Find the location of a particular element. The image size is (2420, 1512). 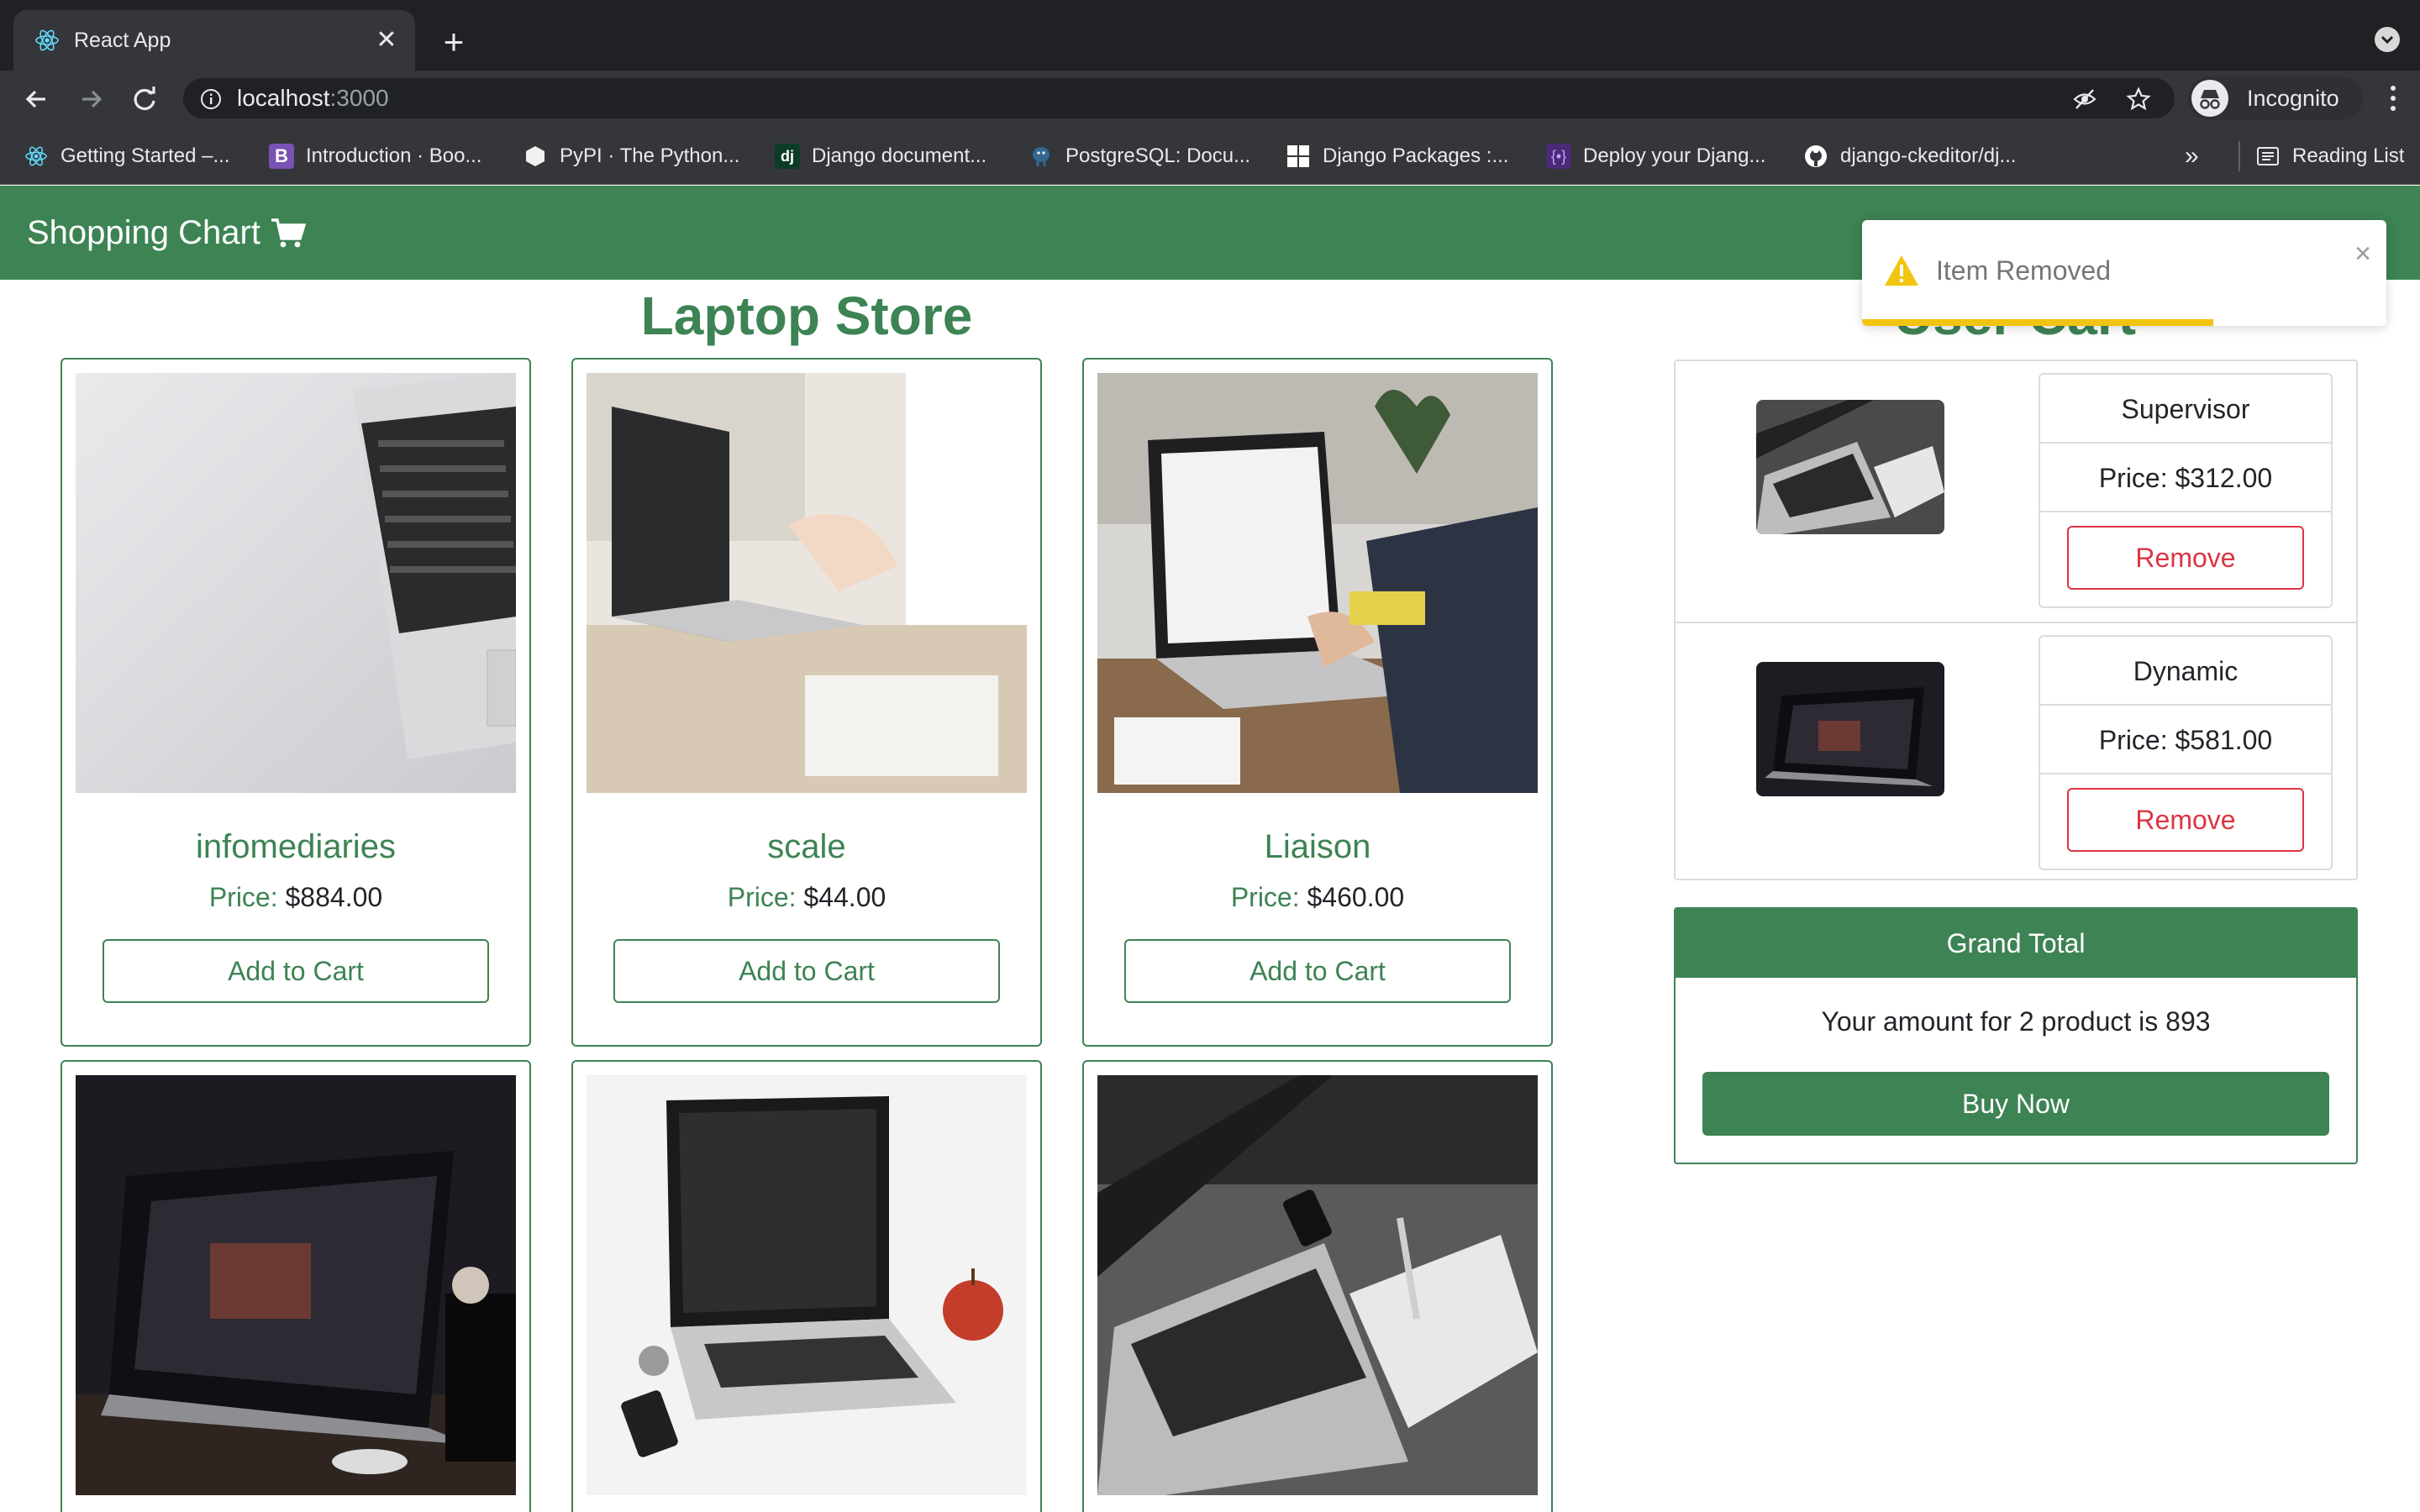

address-bar: localhost:3000 is located at coordinates (1179, 98).